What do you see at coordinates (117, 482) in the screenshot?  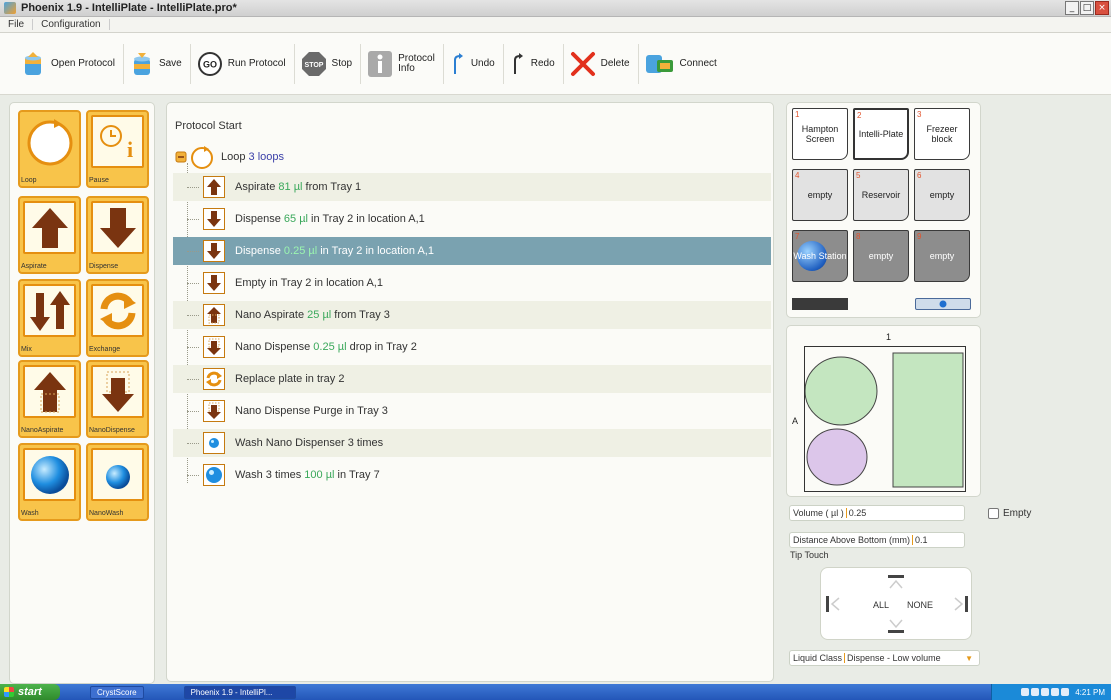 I see `palette-nanowash: NanoWash` at bounding box center [117, 482].